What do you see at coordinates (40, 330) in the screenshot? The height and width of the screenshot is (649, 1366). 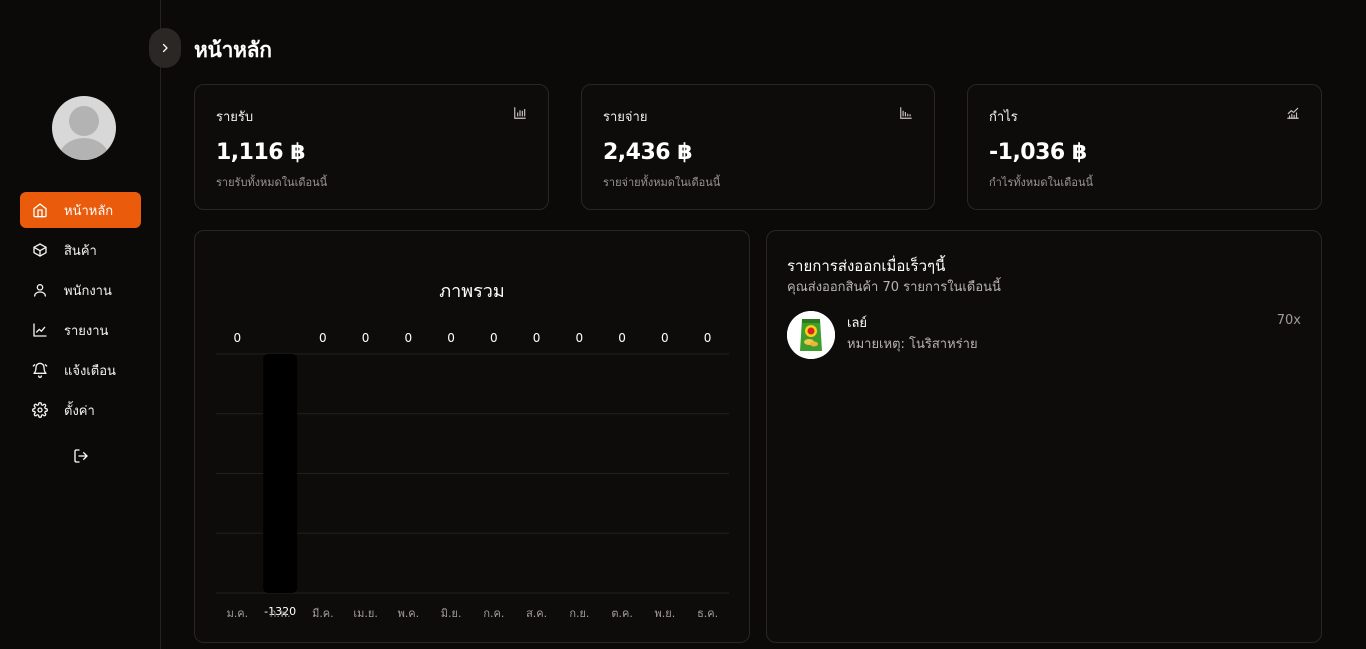 I see `chart-line-icon` at bounding box center [40, 330].